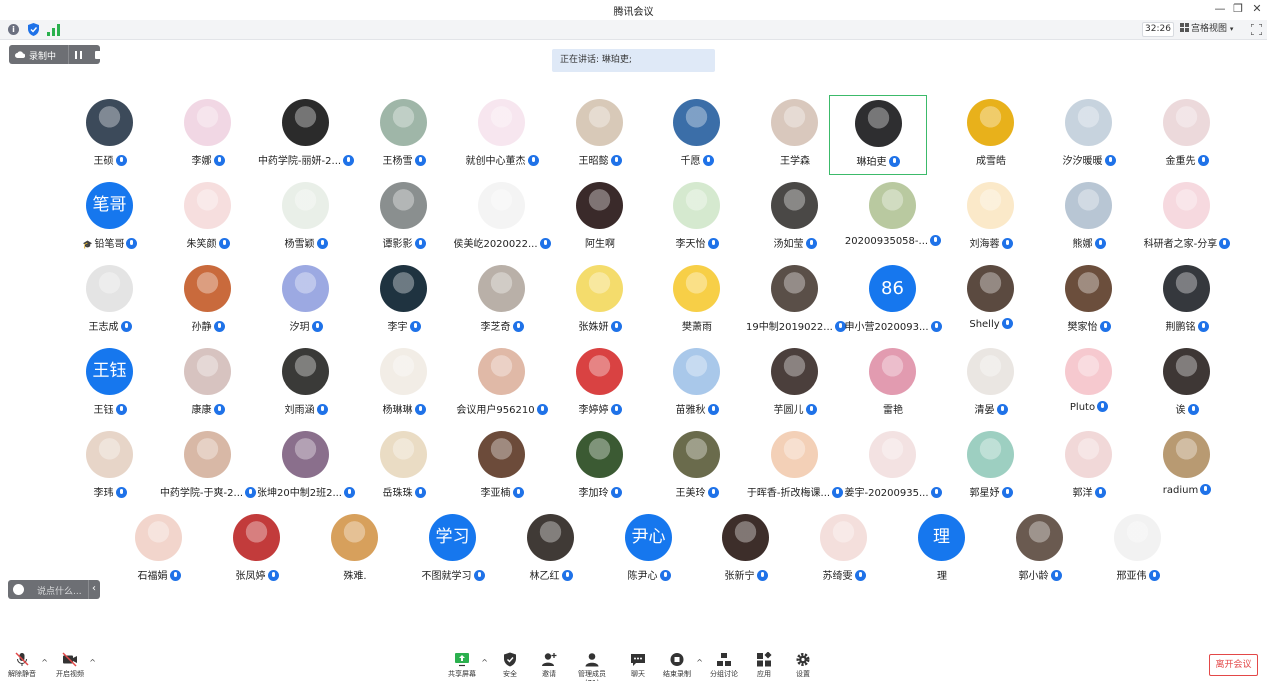  Describe the element at coordinates (306, 218) in the screenshot. I see `participant-tile: 杨雪颖` at that location.